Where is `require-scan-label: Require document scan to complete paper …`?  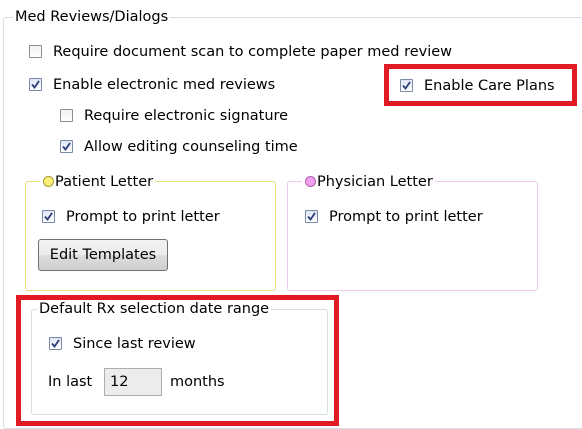 require-scan-label: Require document scan to complete paper … is located at coordinates (253, 52).